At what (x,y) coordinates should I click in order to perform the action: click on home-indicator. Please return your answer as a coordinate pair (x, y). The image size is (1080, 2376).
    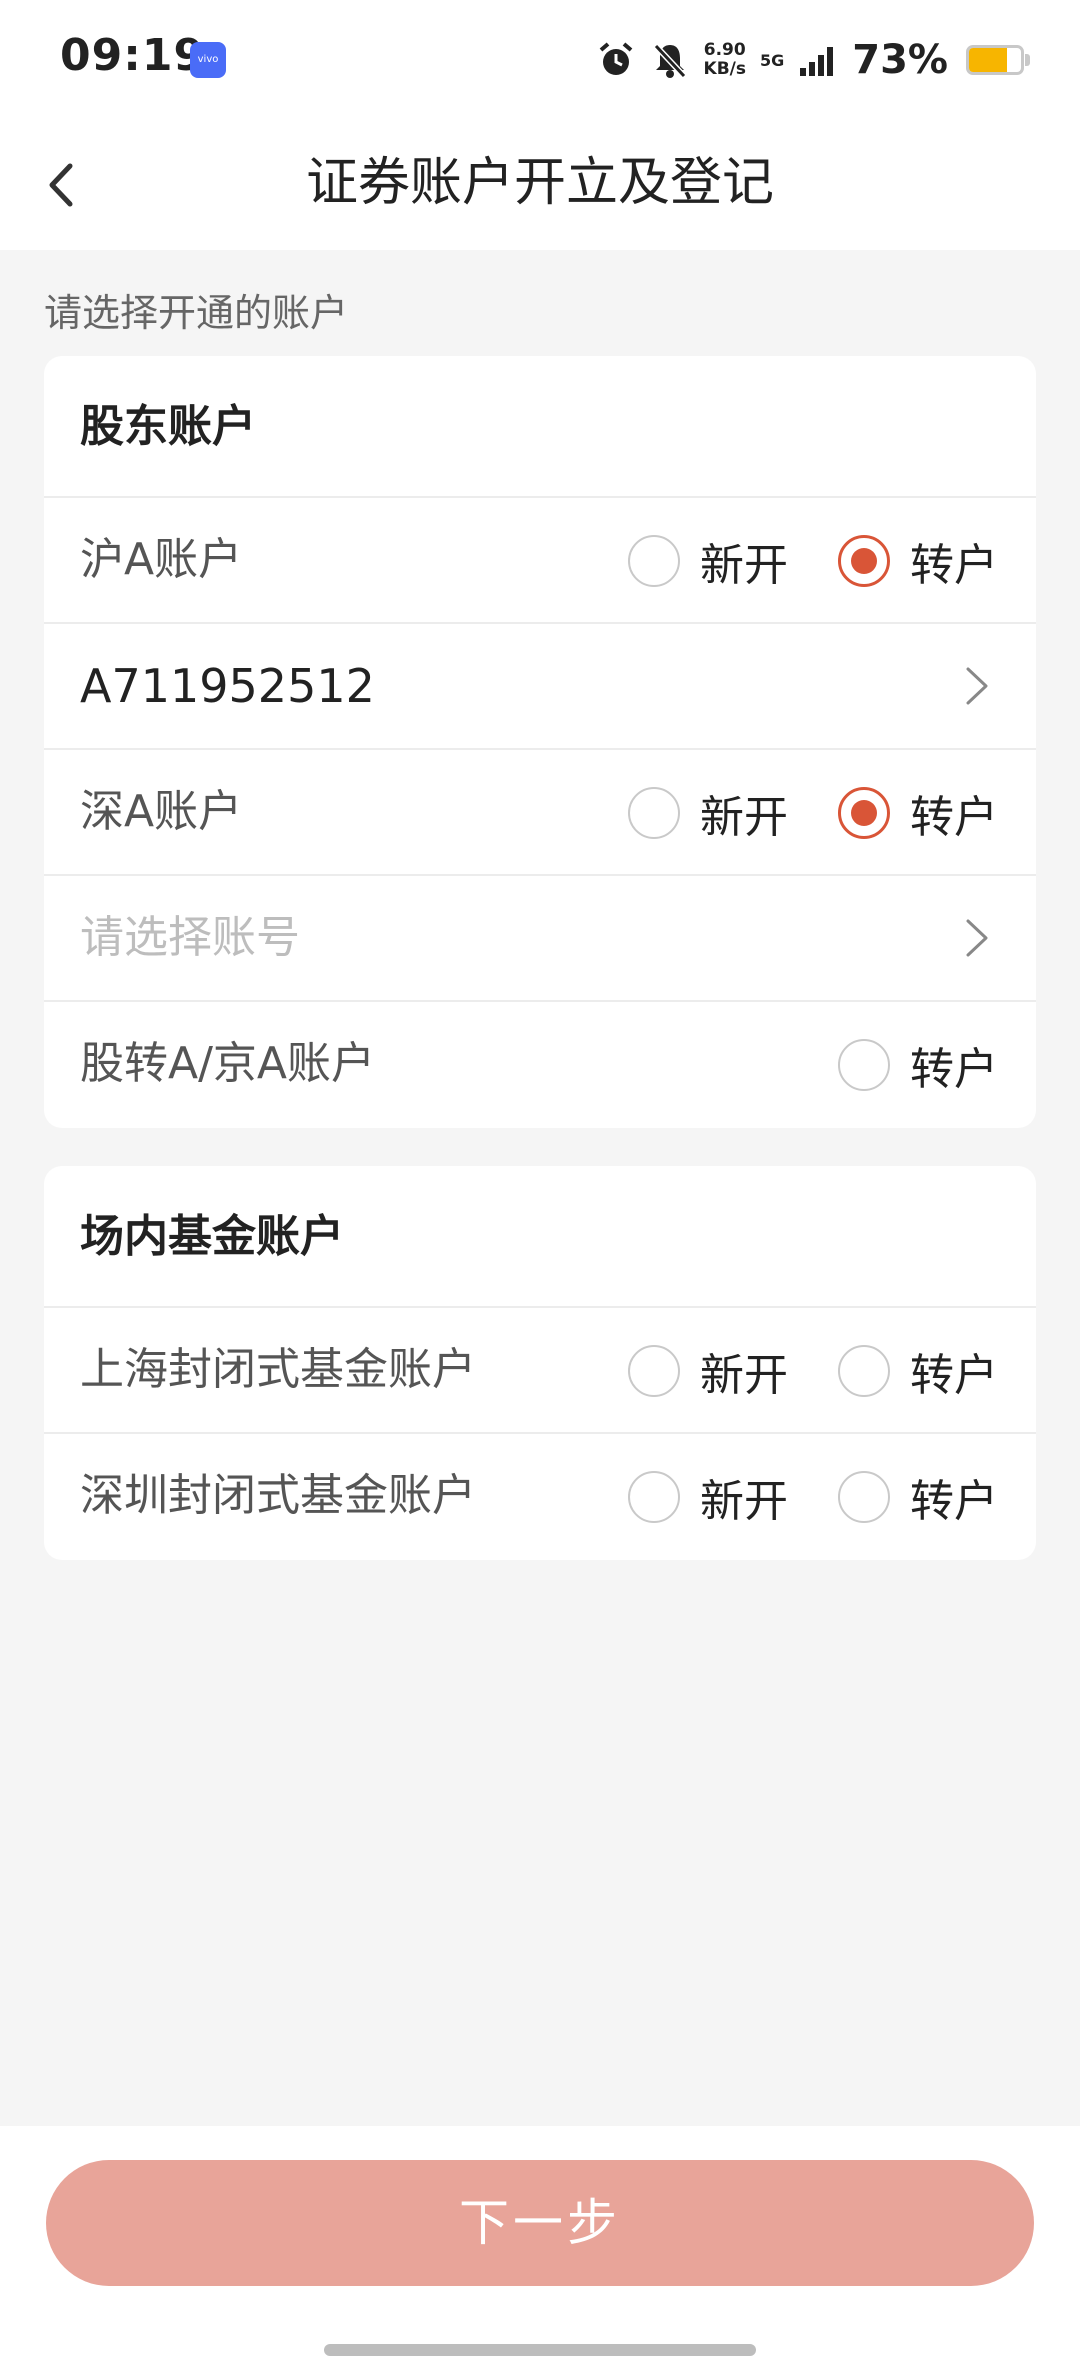
    Looking at the image, I should click on (540, 2350).